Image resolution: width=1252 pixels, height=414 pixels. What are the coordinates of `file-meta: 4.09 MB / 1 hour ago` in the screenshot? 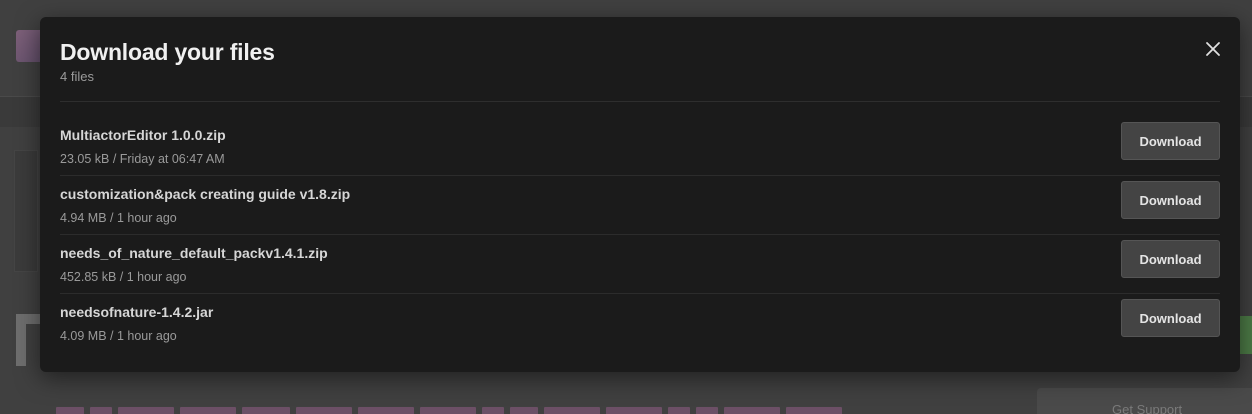 It's located at (118, 336).